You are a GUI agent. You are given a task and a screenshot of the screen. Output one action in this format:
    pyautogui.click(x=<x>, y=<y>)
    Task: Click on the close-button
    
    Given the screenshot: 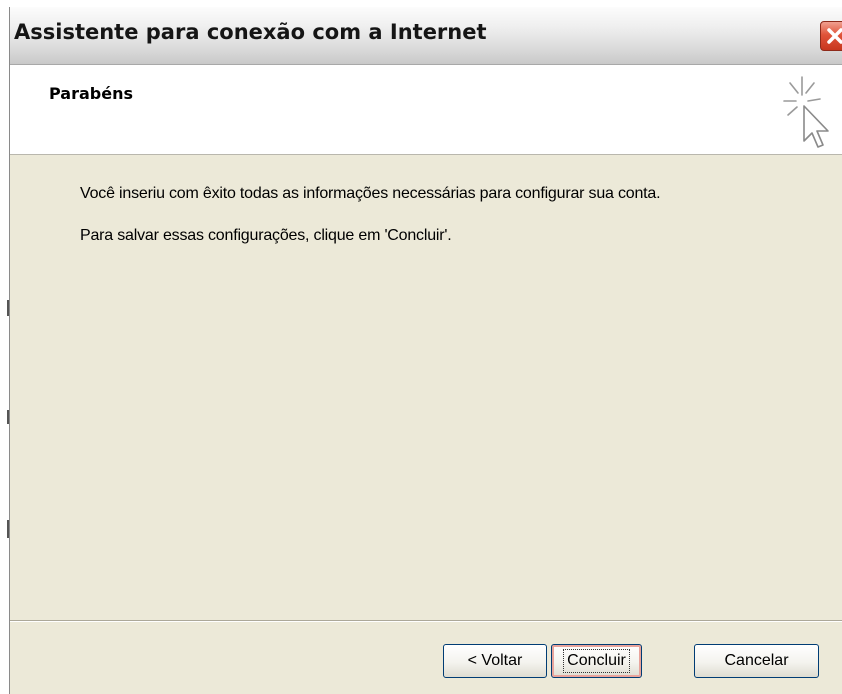 What is the action you would take?
    pyautogui.click(x=831, y=36)
    